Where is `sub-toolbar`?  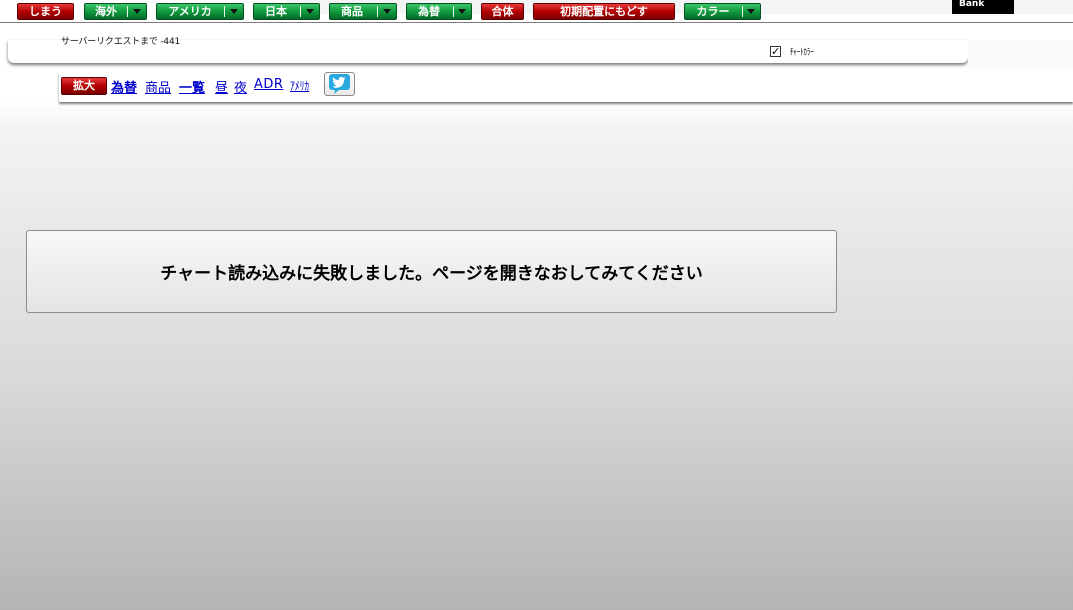
sub-toolbar is located at coordinates (566, 87).